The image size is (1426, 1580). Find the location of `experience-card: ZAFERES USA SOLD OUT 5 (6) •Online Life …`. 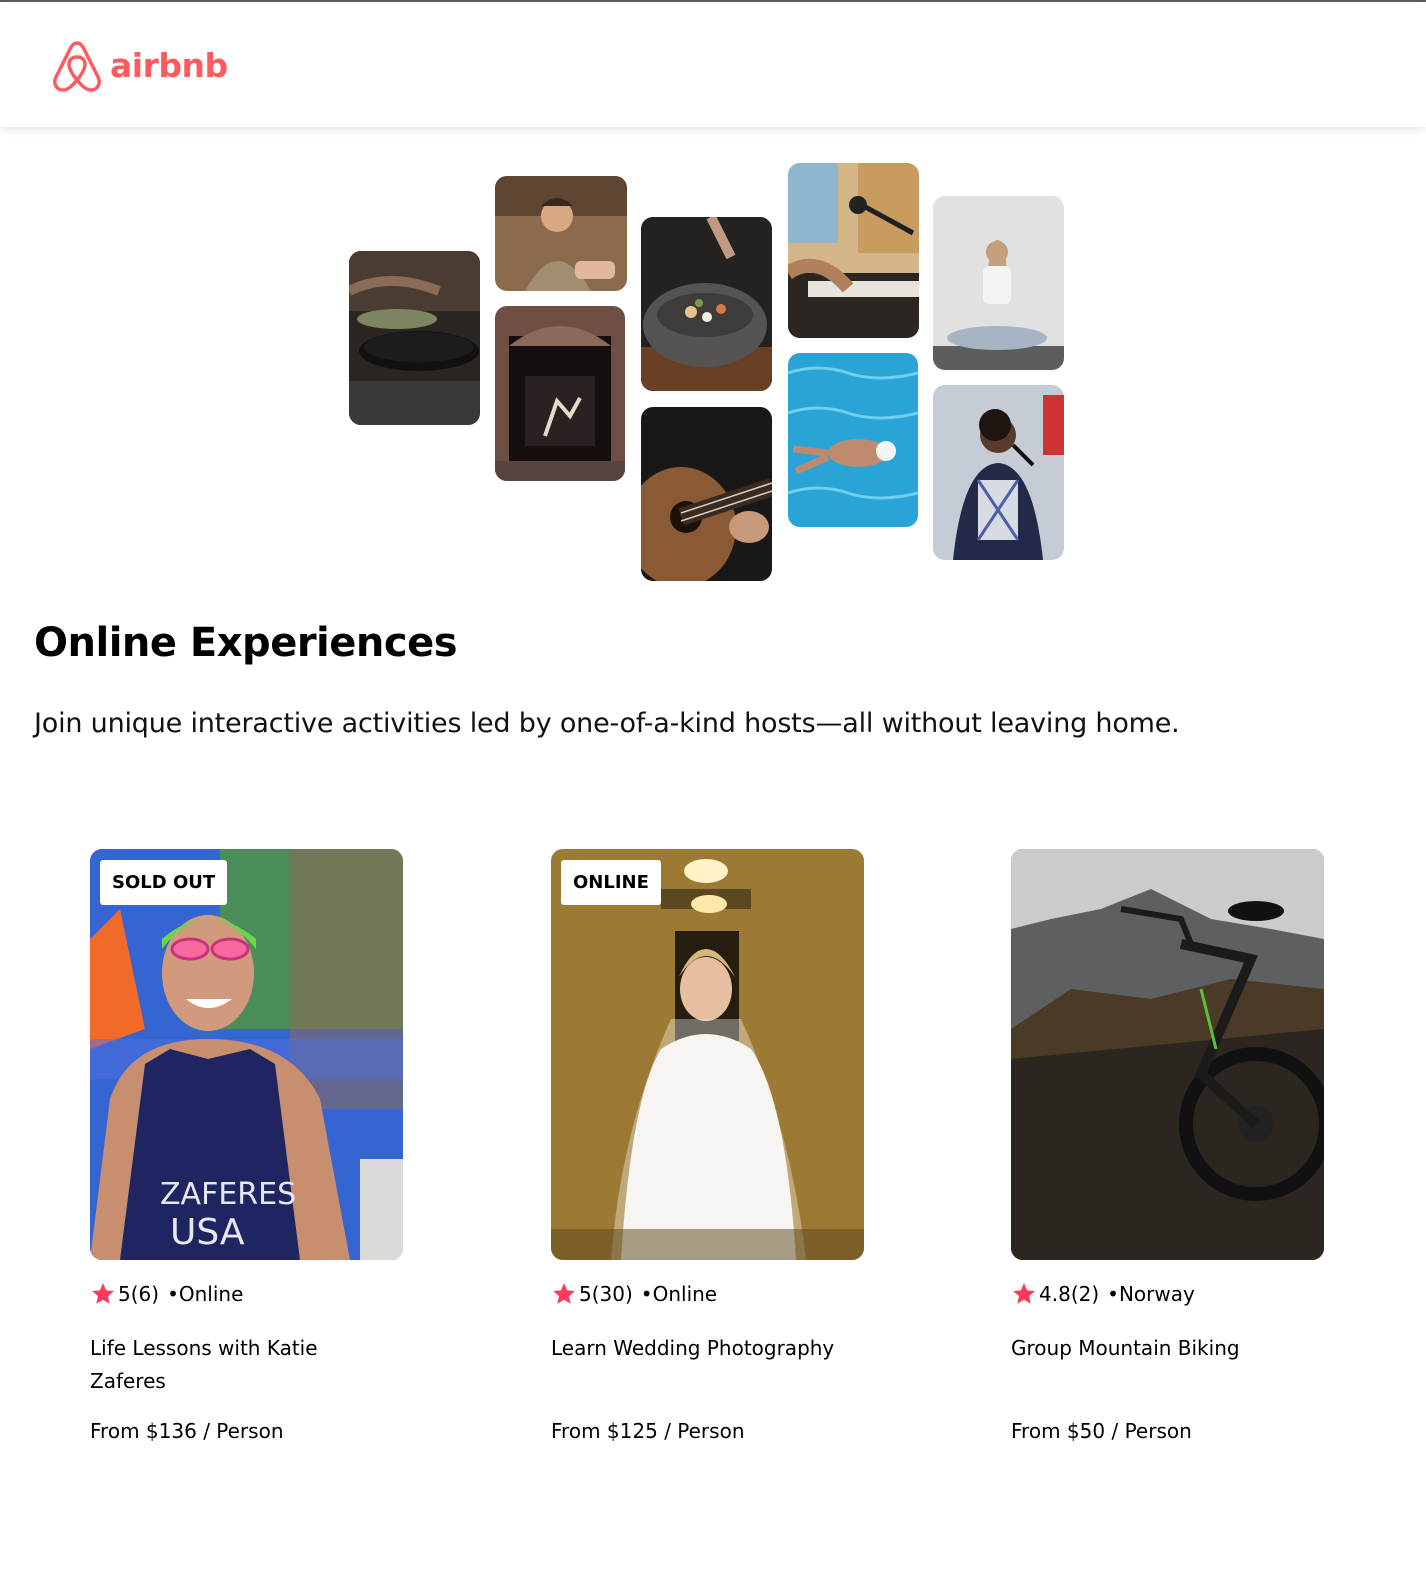

experience-card: ZAFERES USA SOLD OUT 5 (6) •Online Life … is located at coordinates (246, 1146).